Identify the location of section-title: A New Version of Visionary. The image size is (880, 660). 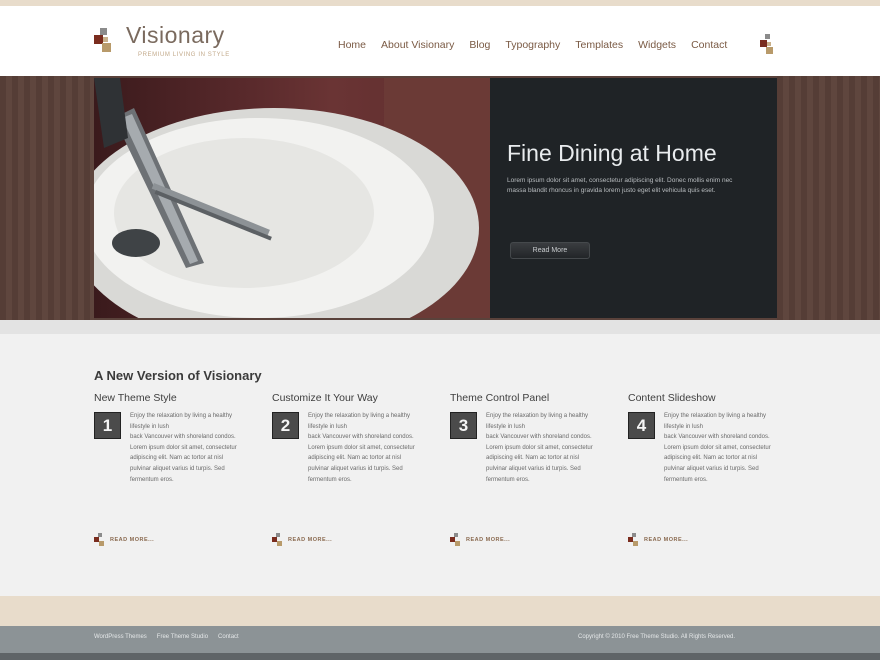
(178, 375).